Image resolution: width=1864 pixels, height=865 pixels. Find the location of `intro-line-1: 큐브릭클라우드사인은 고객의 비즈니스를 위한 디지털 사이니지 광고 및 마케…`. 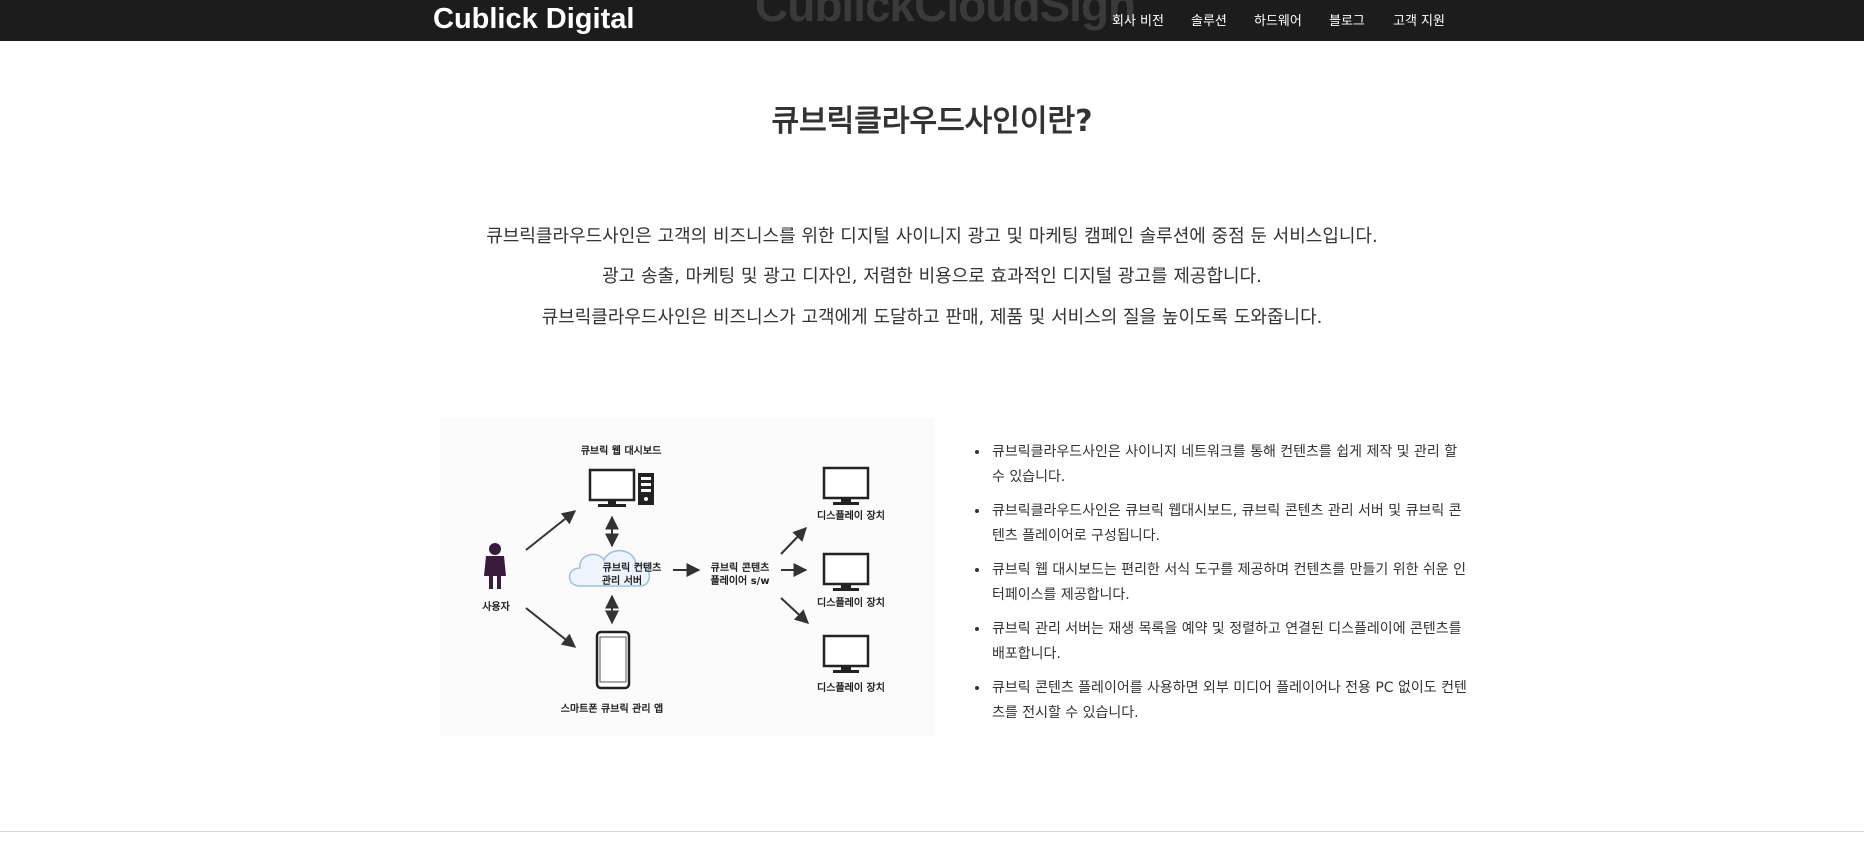

intro-line-1: 큐브릭클라우드사인은 고객의 비즈니스를 위한 디지털 사이니지 광고 및 마케… is located at coordinates (932, 236).